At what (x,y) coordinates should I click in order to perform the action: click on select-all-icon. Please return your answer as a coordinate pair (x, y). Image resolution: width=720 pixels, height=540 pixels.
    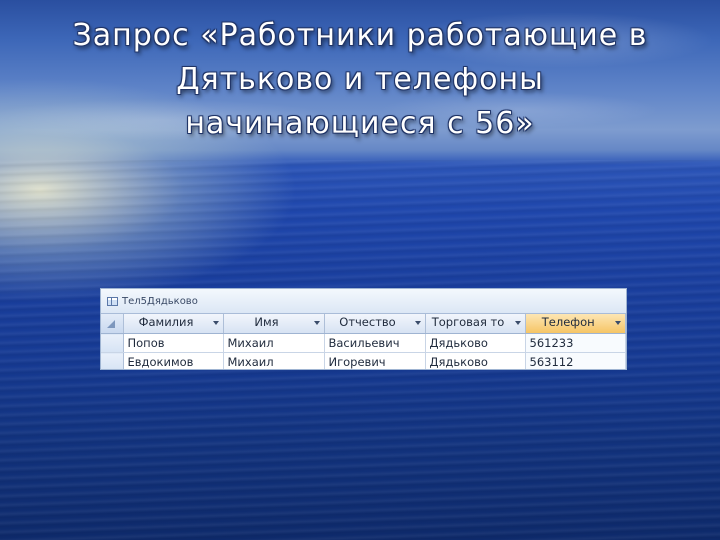
    Looking at the image, I should click on (111, 324).